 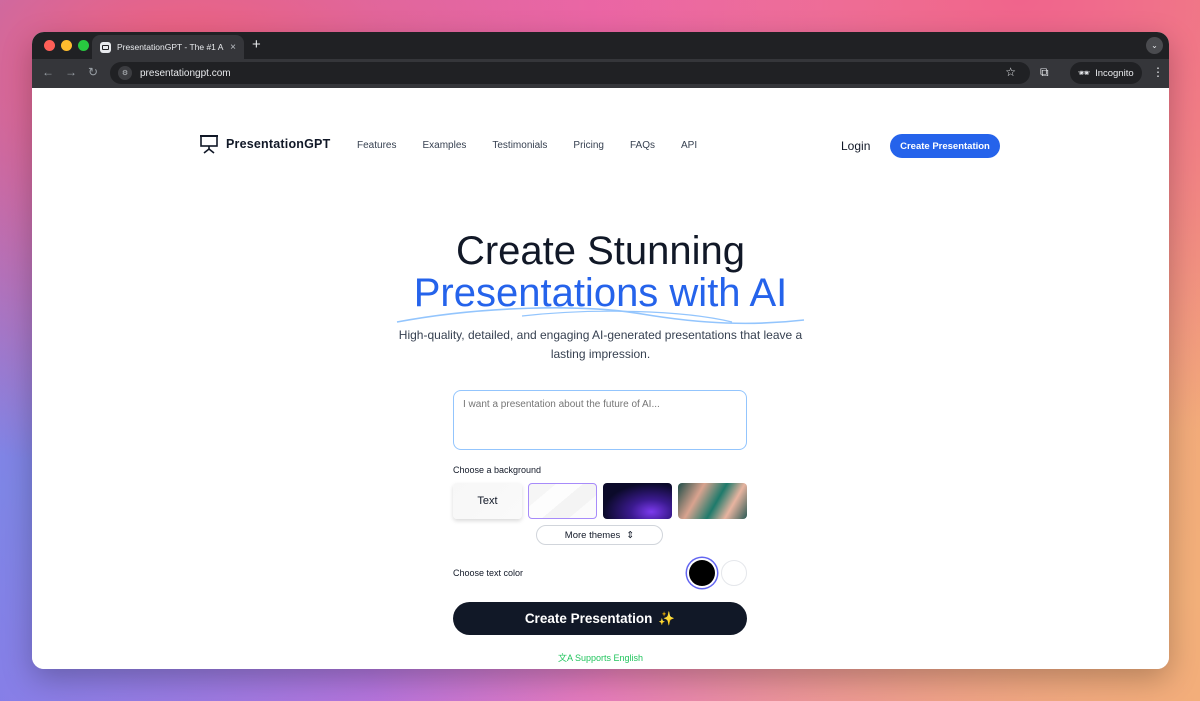 I want to click on browser-tab: PresentationGPT - The #1 AI ×, so click(x=168, y=47).